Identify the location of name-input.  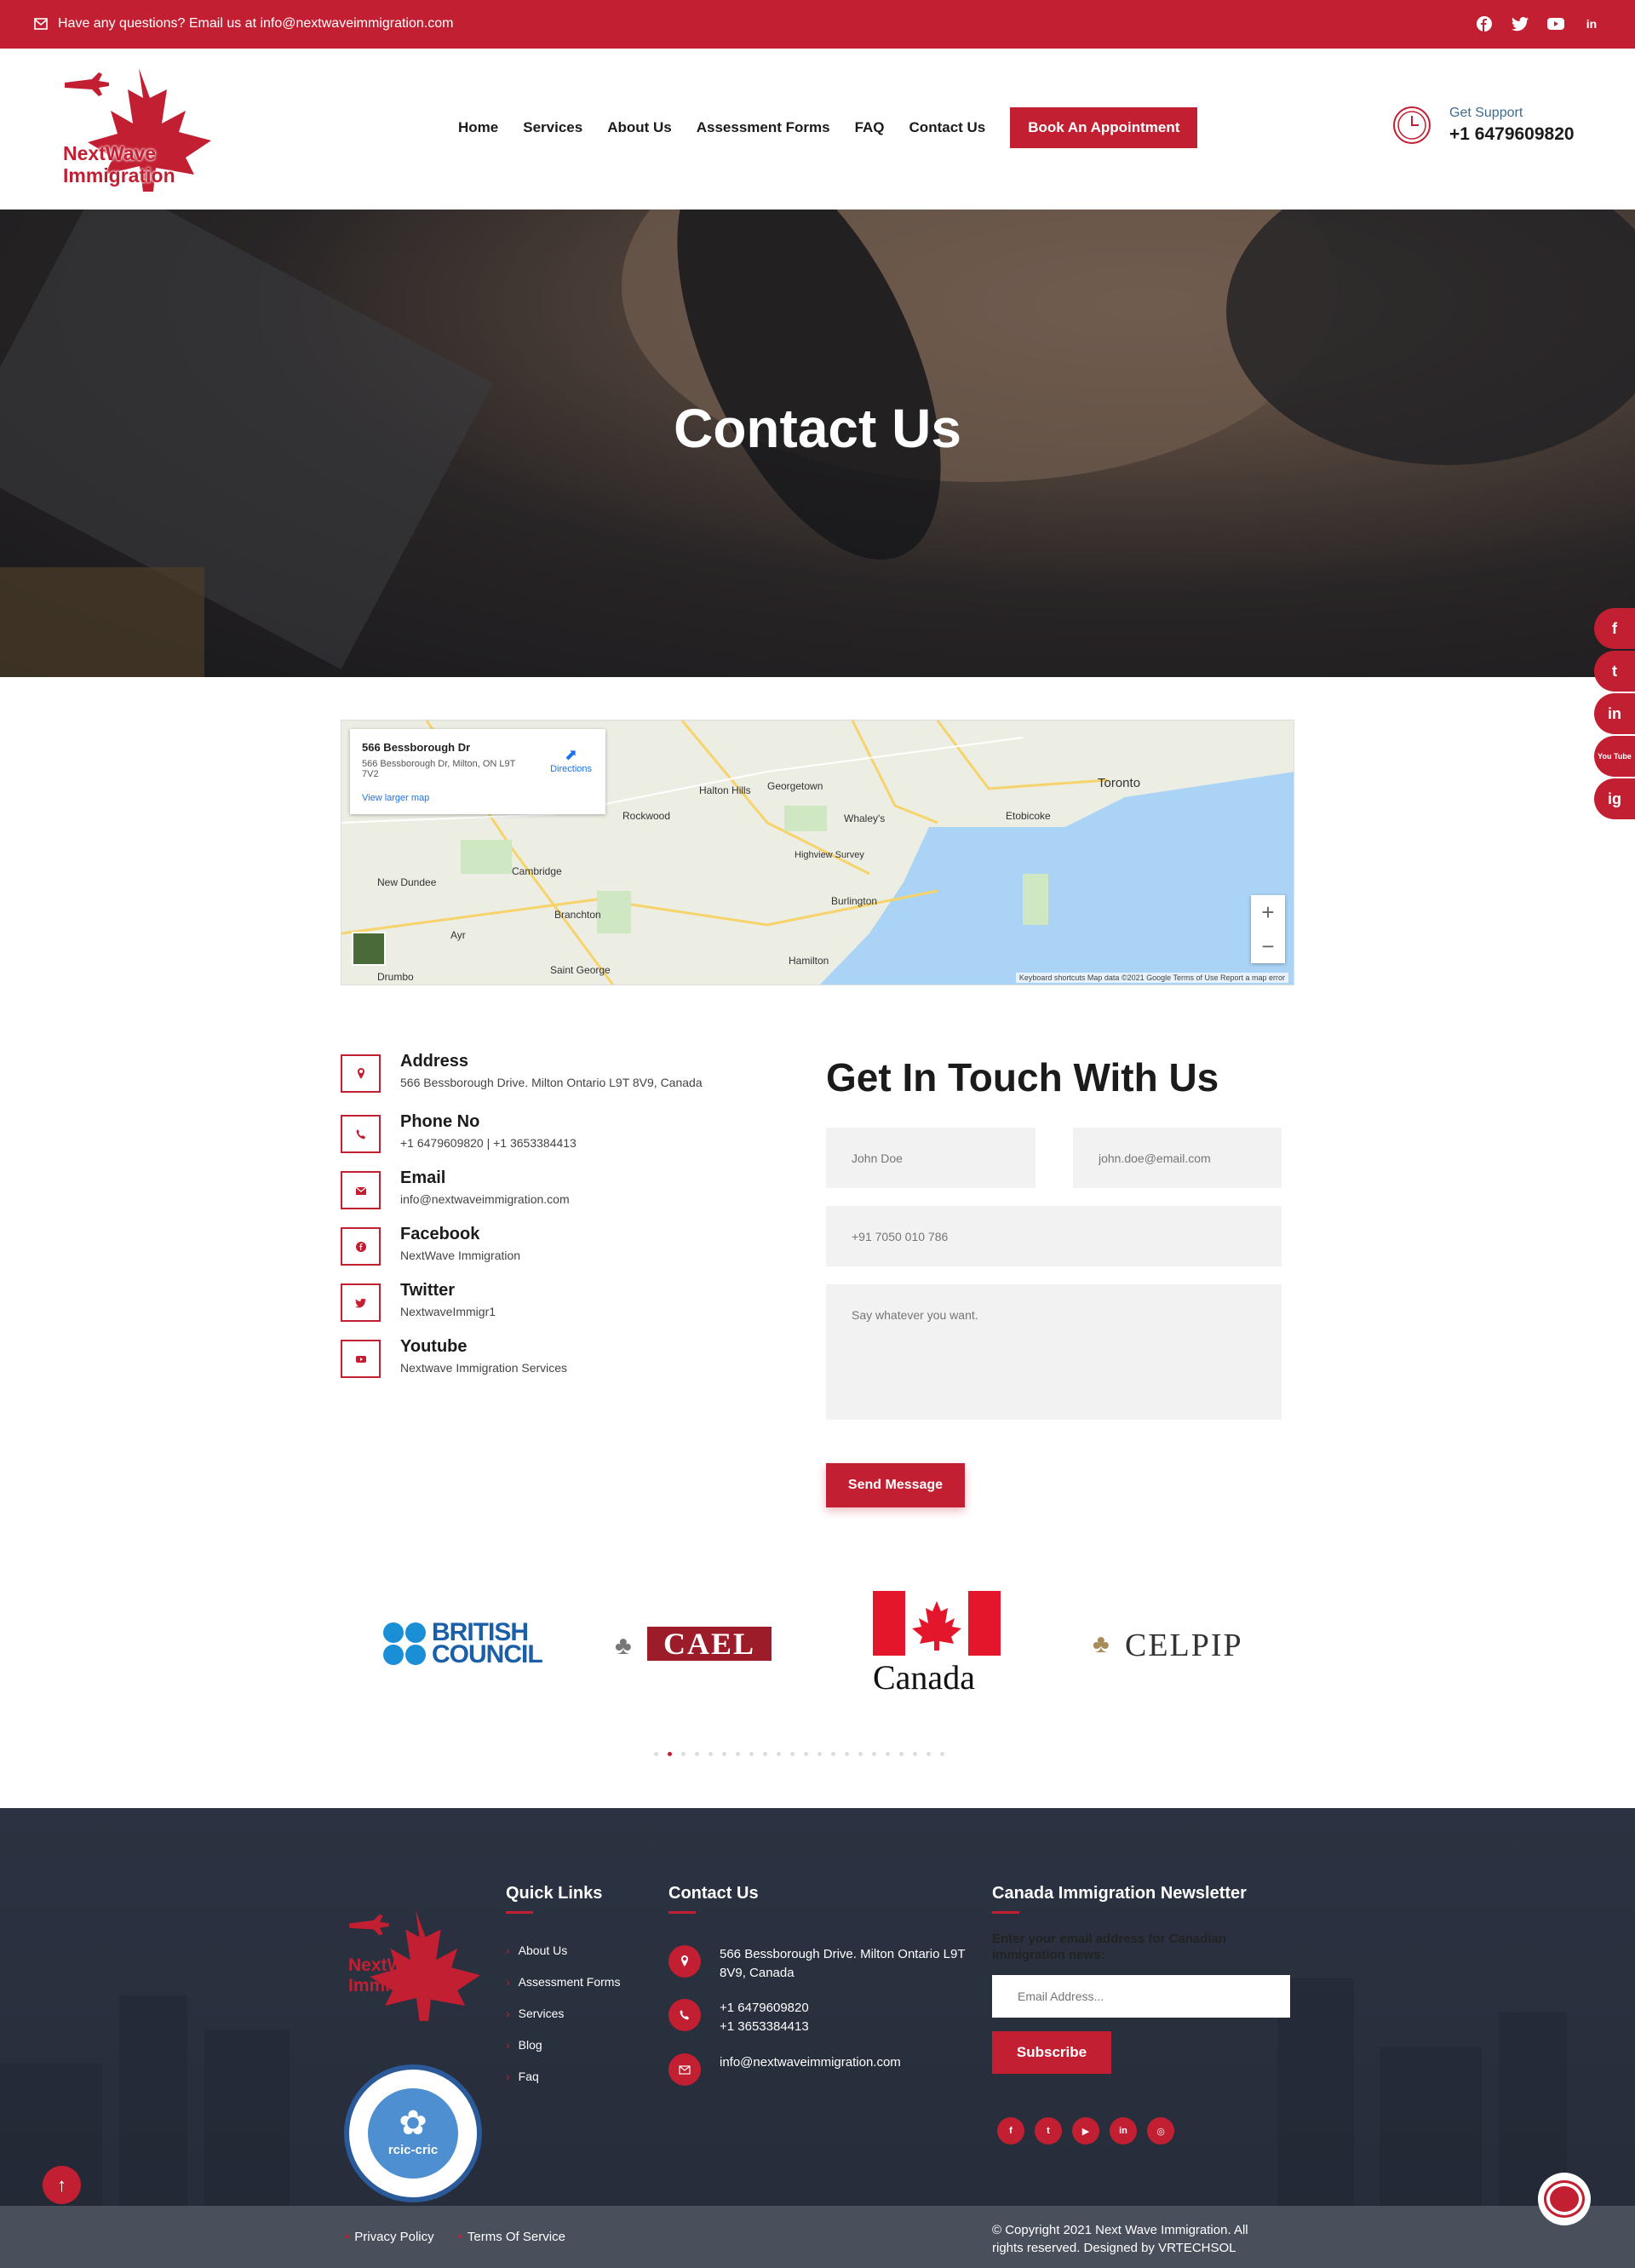
(931, 1158).